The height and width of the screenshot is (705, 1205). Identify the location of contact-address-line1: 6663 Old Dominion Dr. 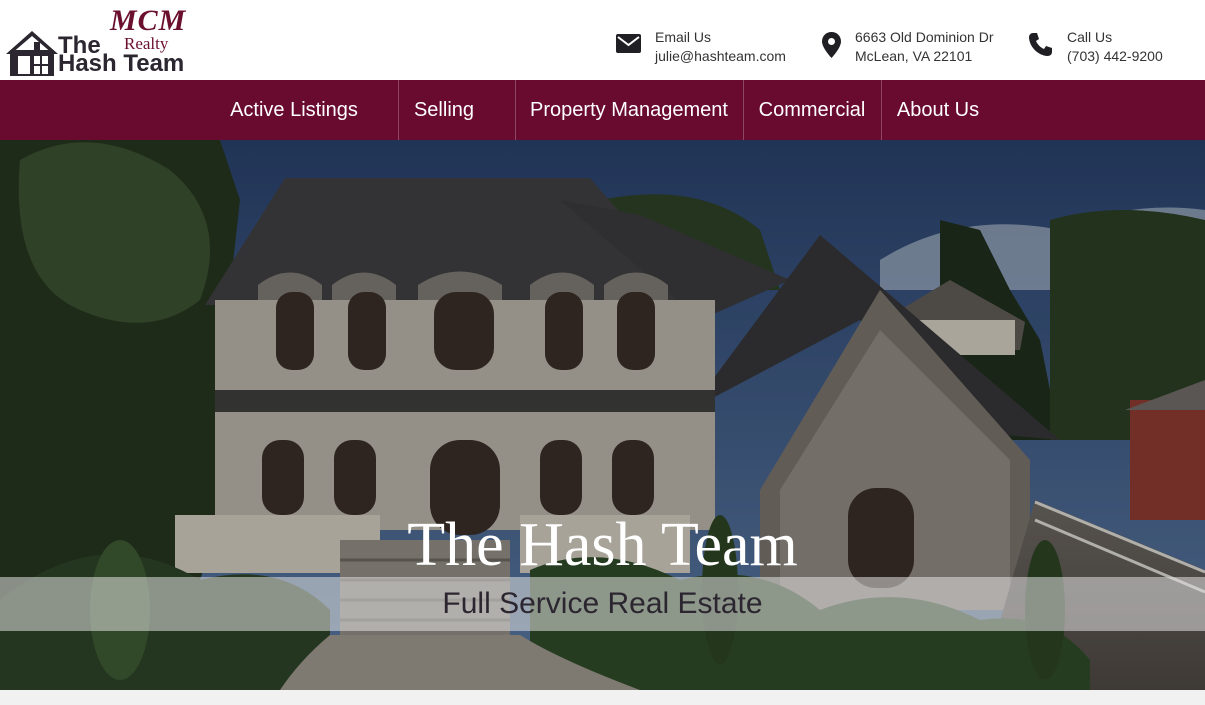
(924, 37).